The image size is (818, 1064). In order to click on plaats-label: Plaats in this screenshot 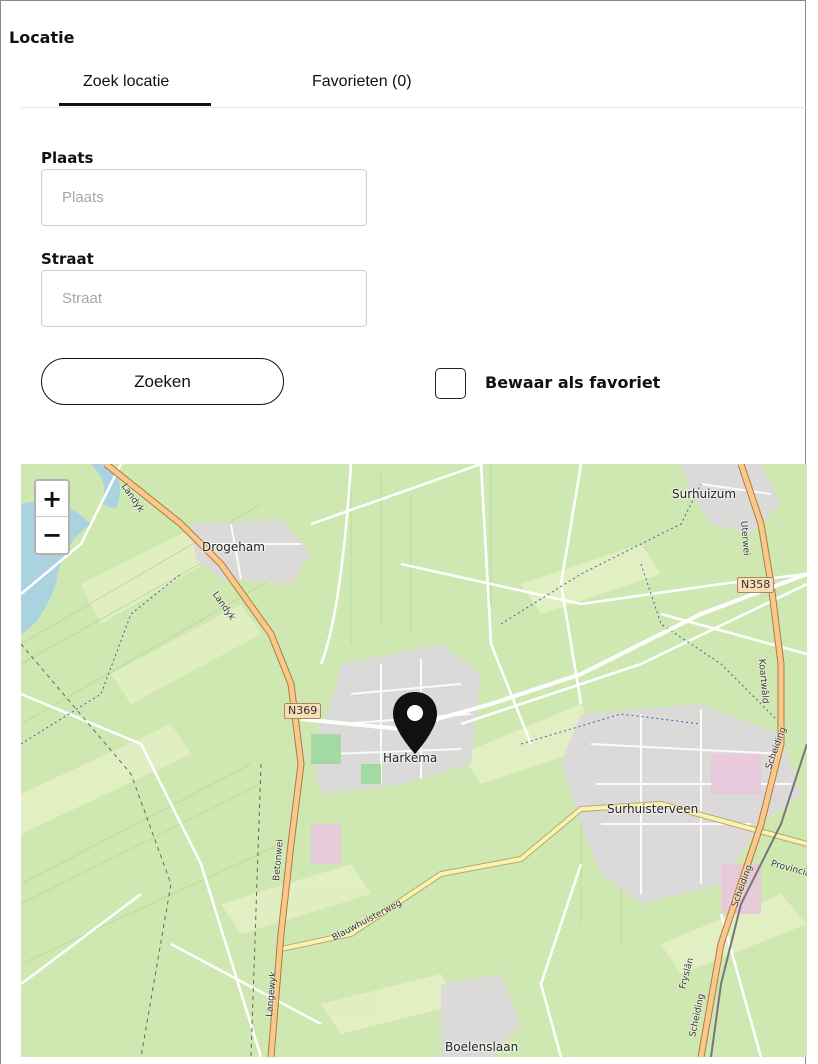, I will do `click(67, 158)`.